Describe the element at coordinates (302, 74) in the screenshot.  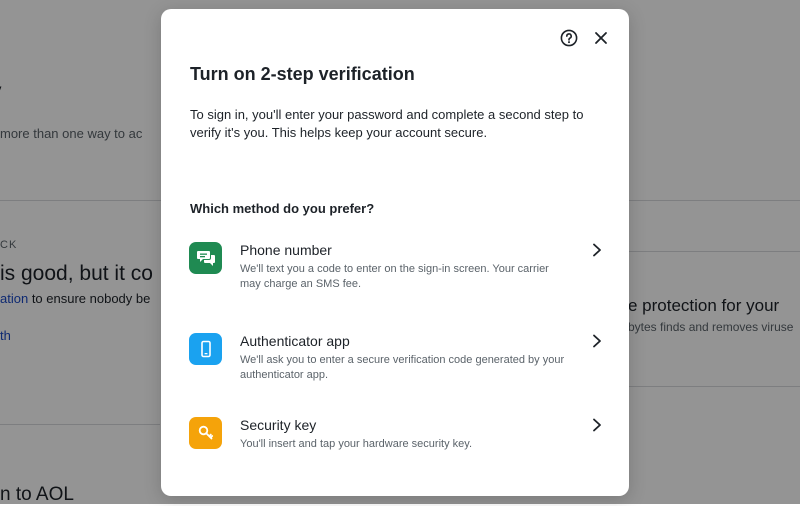
I see `dialog-title: Turn on 2-step verification` at that location.